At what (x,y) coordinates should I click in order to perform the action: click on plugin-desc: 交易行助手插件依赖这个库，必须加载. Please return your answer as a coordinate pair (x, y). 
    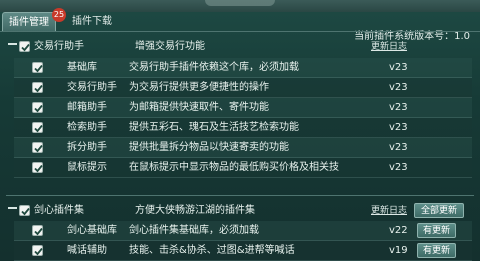
    Looking at the image, I should click on (214, 67).